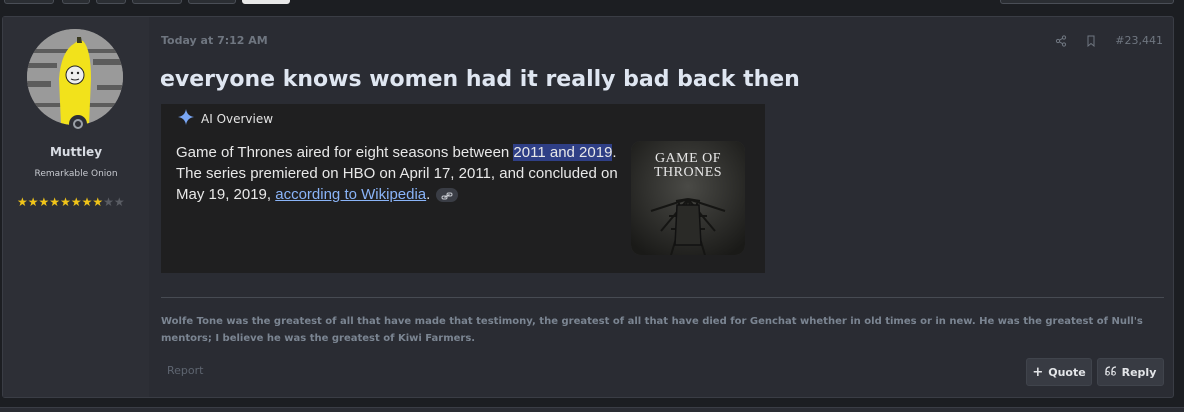 The height and width of the screenshot is (412, 1184). What do you see at coordinates (1061, 40) in the screenshot?
I see `share-icon` at bounding box center [1061, 40].